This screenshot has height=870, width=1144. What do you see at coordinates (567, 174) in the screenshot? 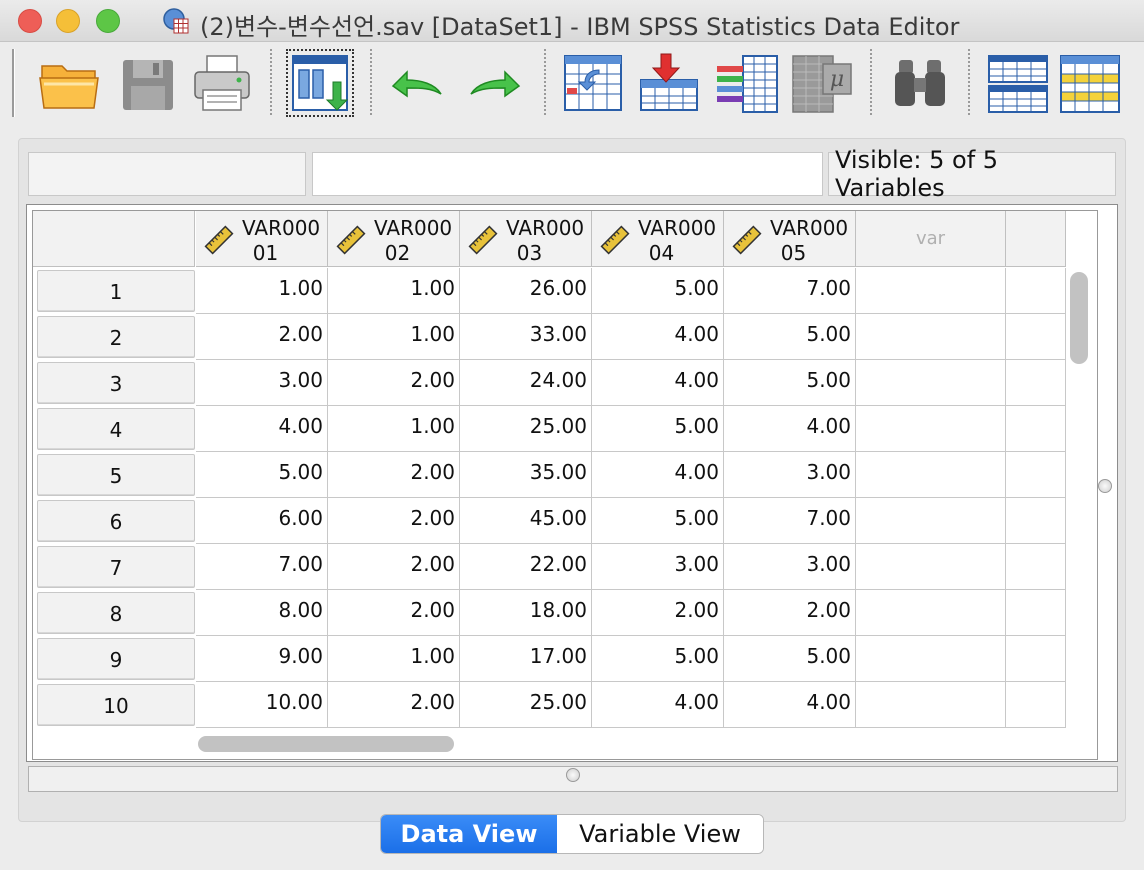
I see `cell-value-editor` at bounding box center [567, 174].